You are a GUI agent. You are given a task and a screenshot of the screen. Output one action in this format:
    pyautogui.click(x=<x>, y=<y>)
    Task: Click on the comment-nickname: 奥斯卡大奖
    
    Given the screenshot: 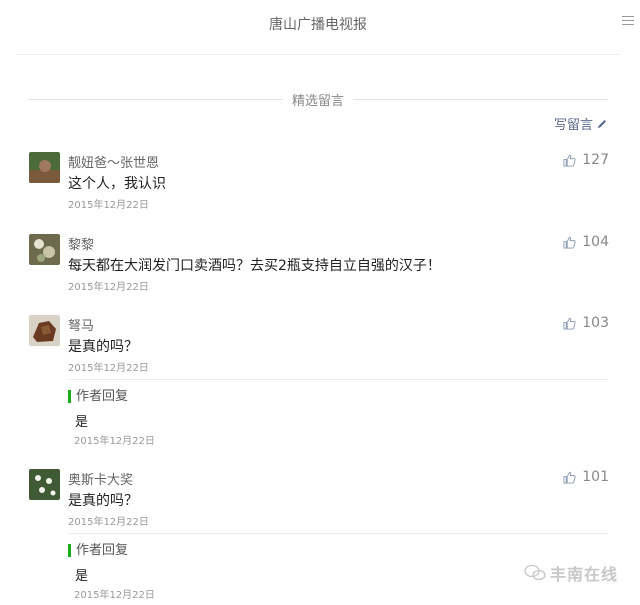 What is the action you would take?
    pyautogui.click(x=101, y=480)
    